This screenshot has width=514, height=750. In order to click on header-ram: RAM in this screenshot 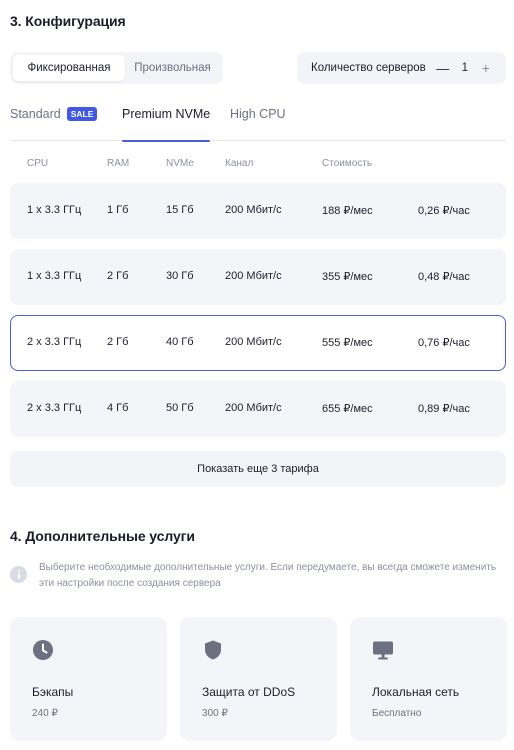, I will do `click(118, 163)`.